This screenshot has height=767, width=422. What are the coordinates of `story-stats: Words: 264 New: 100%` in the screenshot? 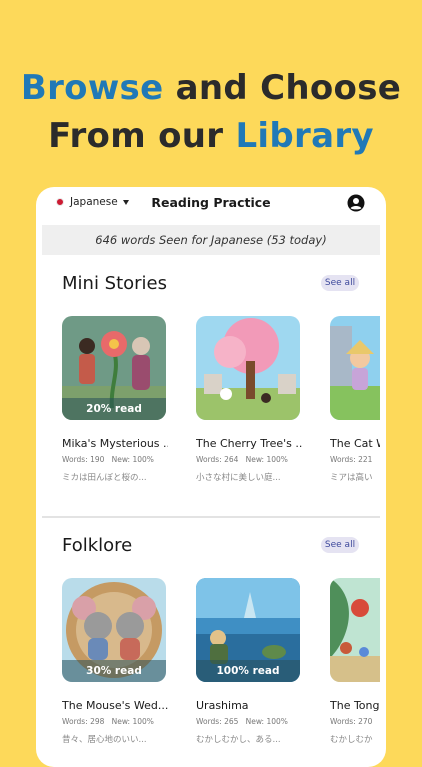 It's located at (256, 459).